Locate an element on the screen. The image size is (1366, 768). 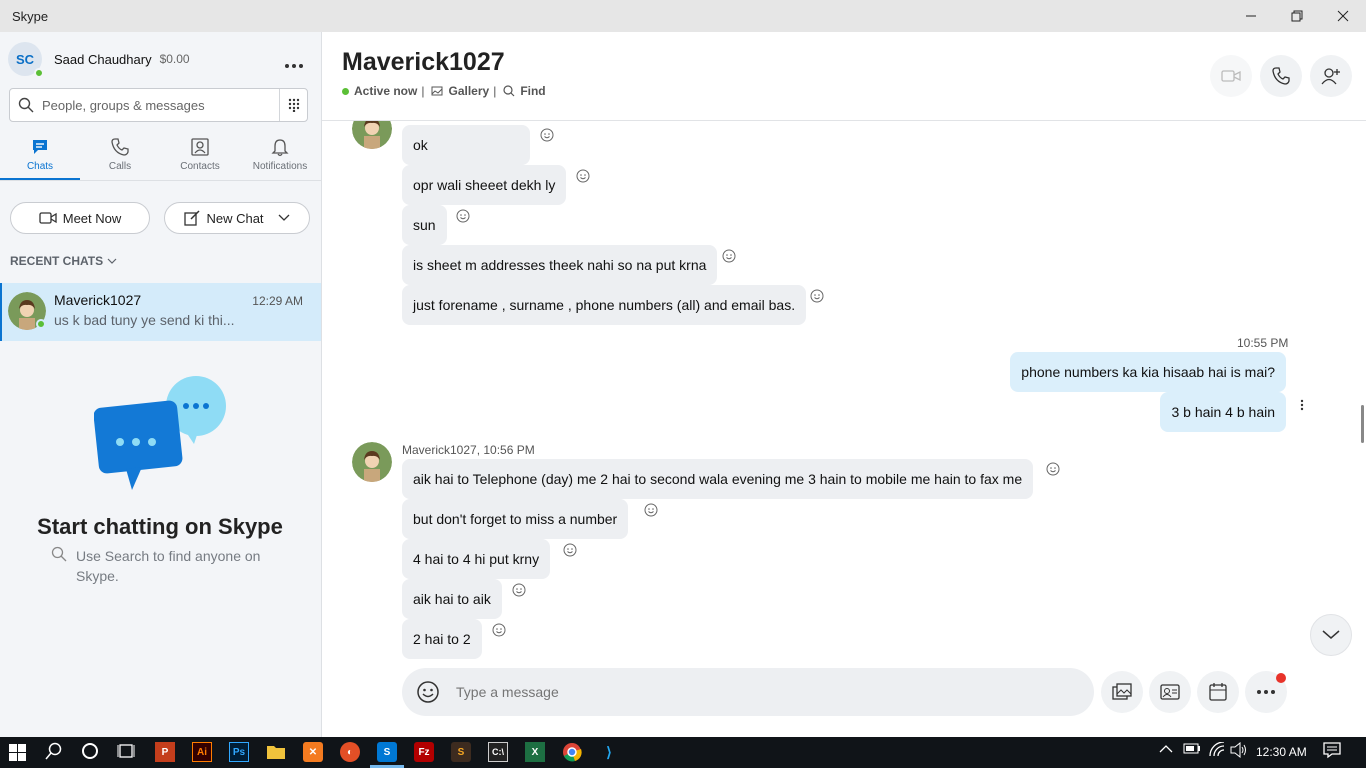
message-bubble: 4 hai to 4 hi put krny is located at coordinates (476, 559).